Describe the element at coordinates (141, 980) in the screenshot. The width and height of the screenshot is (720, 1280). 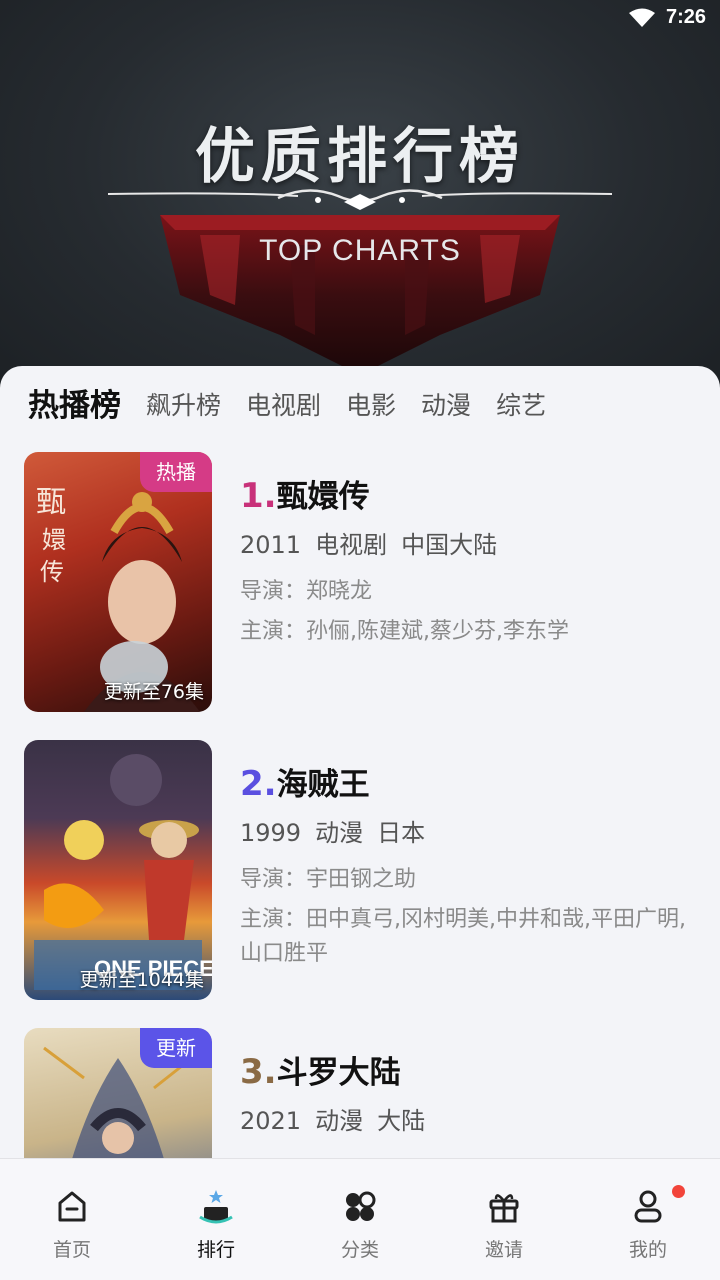
I see `update-status: 更新至1044集` at that location.